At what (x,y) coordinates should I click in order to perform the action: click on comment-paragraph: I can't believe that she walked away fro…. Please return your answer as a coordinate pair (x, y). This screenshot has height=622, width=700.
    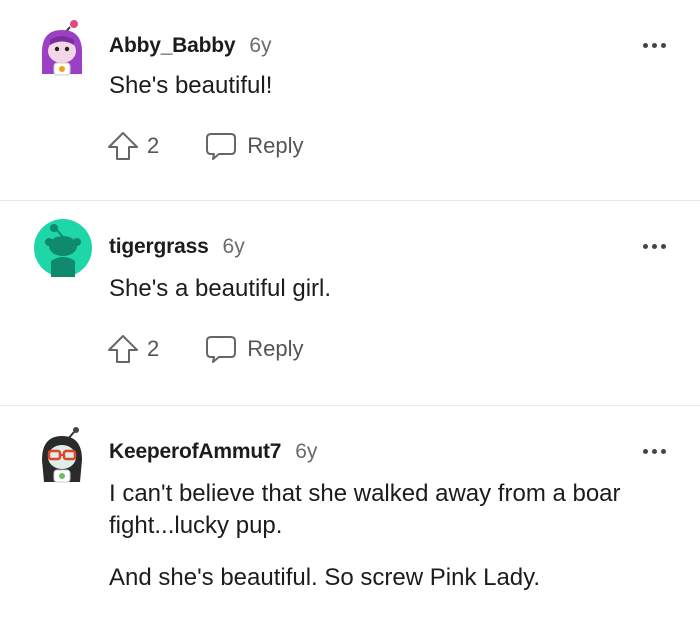
    Looking at the image, I should click on (365, 509).